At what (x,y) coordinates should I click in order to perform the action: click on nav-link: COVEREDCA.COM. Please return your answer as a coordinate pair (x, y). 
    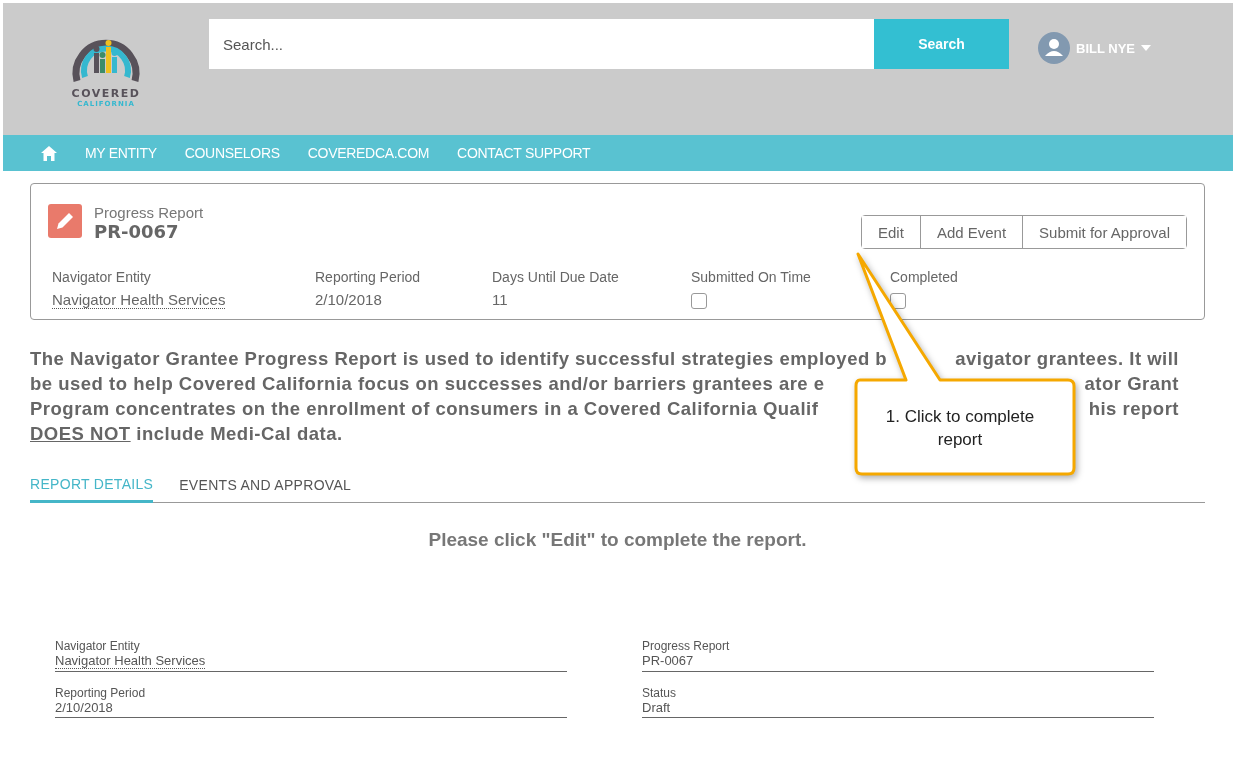
    Looking at the image, I should click on (368, 153).